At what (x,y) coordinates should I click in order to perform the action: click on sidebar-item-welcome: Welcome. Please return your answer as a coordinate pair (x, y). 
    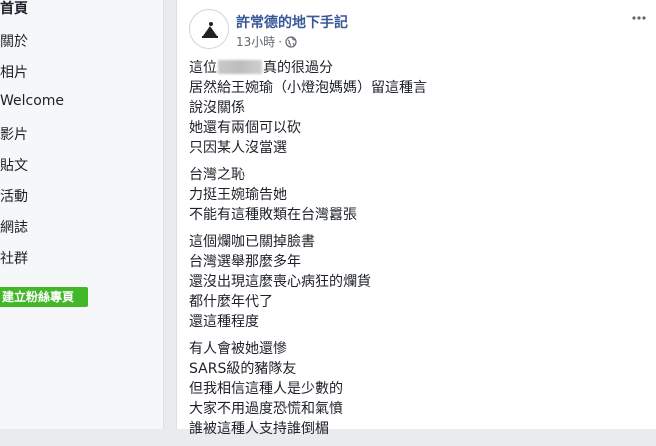
    Looking at the image, I should click on (32, 101).